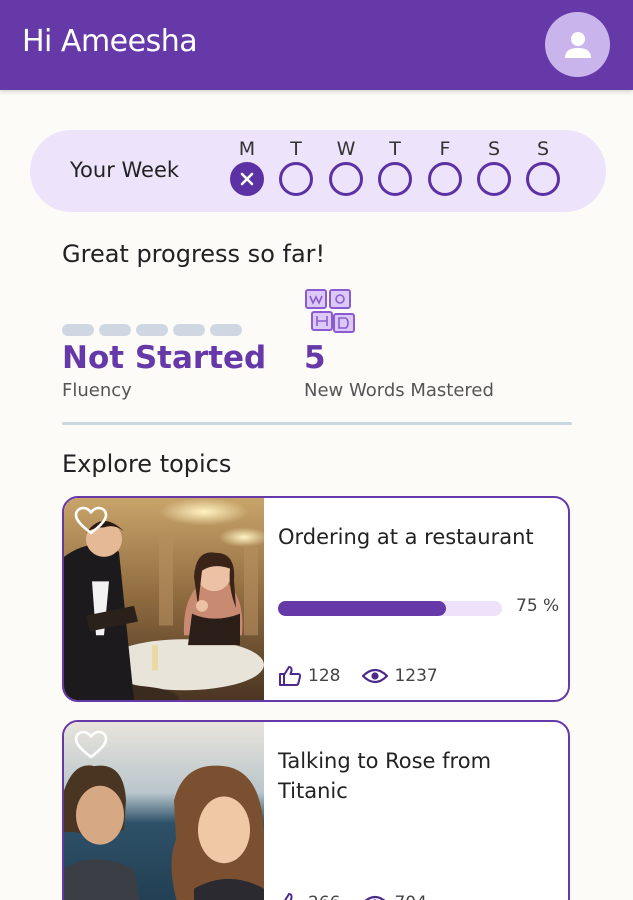 The width and height of the screenshot is (633, 900). I want to click on greeting-title: Hi Ameesha, so click(110, 41).